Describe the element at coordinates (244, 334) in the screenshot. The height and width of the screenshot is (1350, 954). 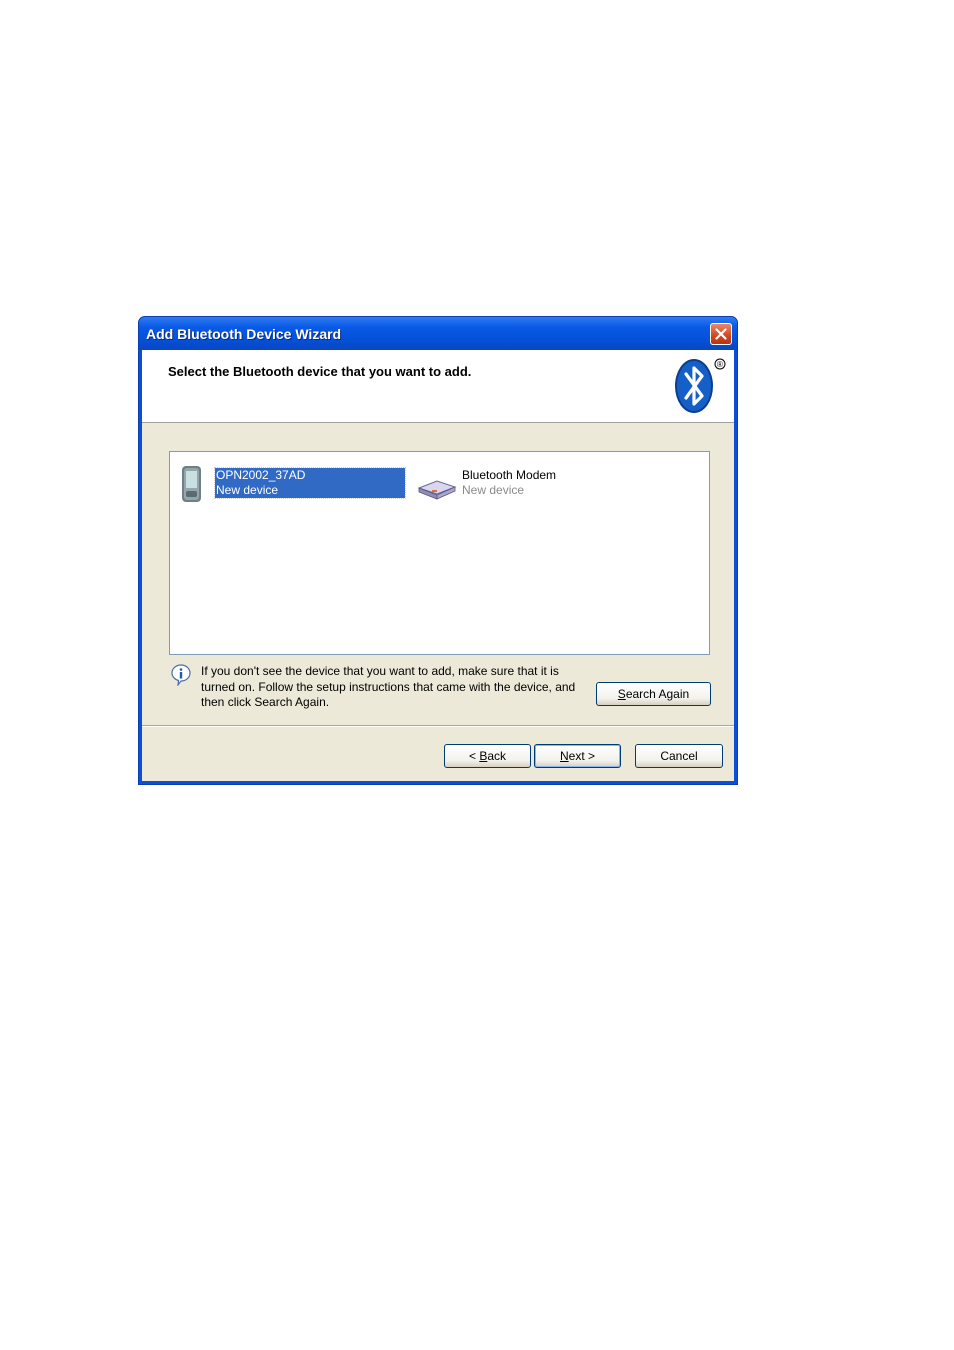
I see `window-title: Add Bluetooth Device Wizard` at that location.